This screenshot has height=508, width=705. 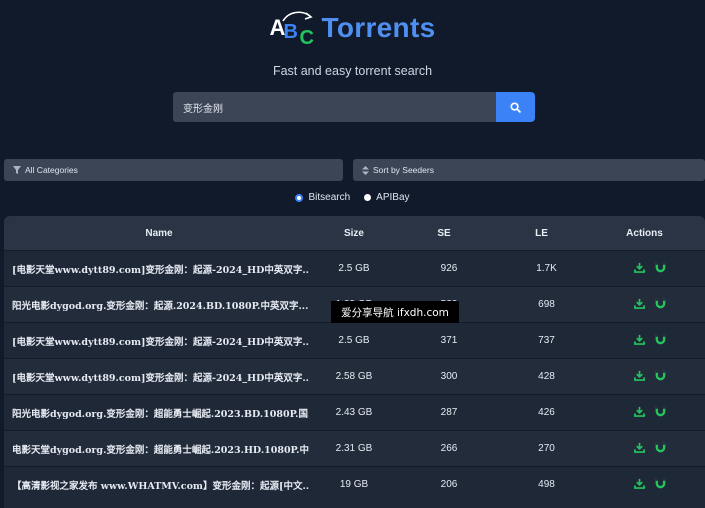 I want to click on row-leechers: 428, so click(x=546, y=376).